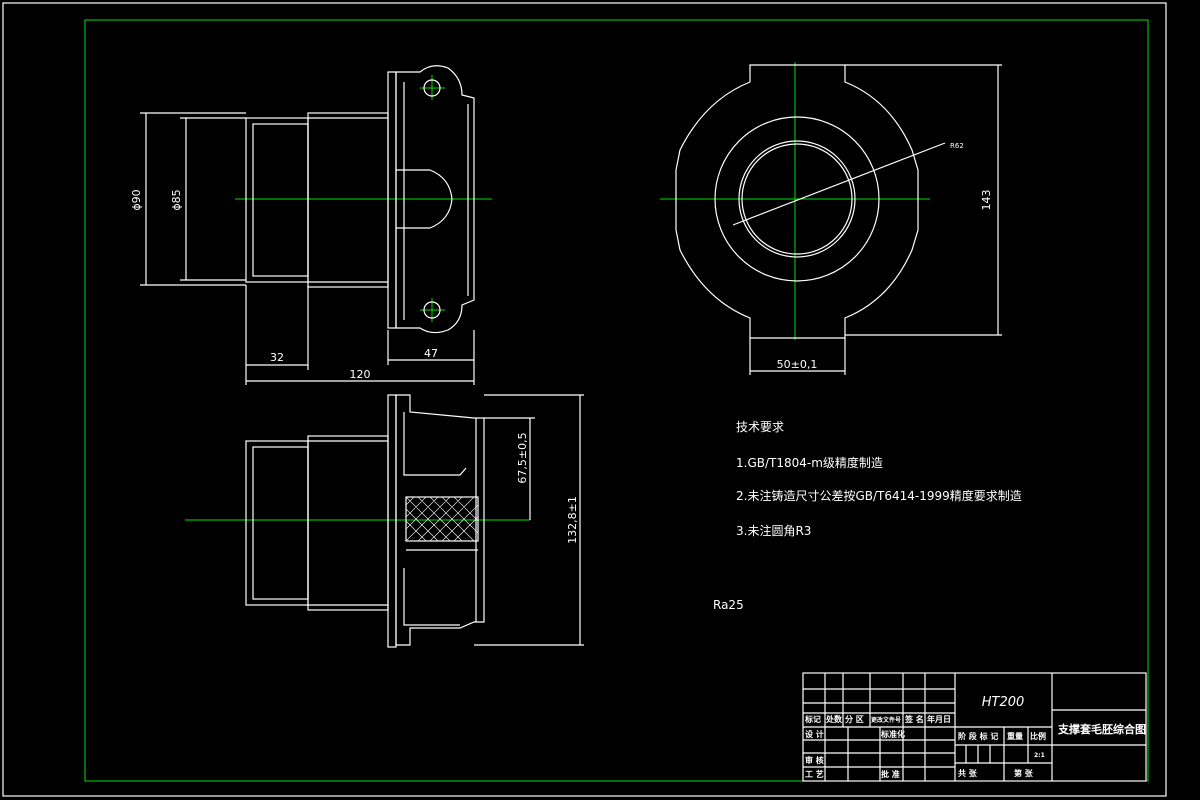 This screenshot has height=800, width=1200. I want to click on tb-row-standardization: 标准化, so click(892, 734).